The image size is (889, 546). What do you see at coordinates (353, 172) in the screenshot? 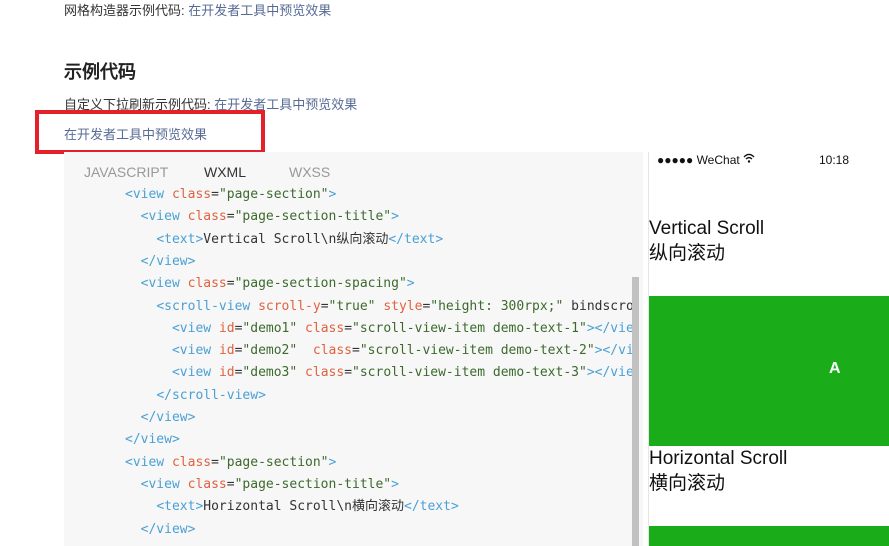
I see `code-tabs: JAVASCRIPT WXML WXSS` at bounding box center [353, 172].